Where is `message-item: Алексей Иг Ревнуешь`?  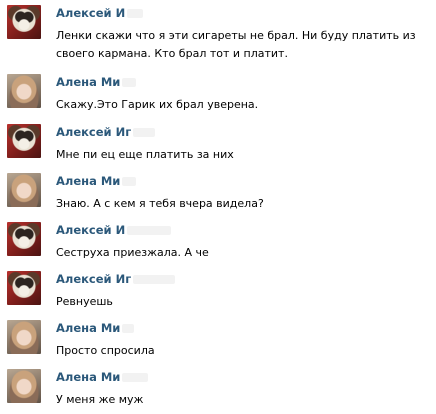
message-item: Алексей Иг Ревнуешь is located at coordinates (218, 292).